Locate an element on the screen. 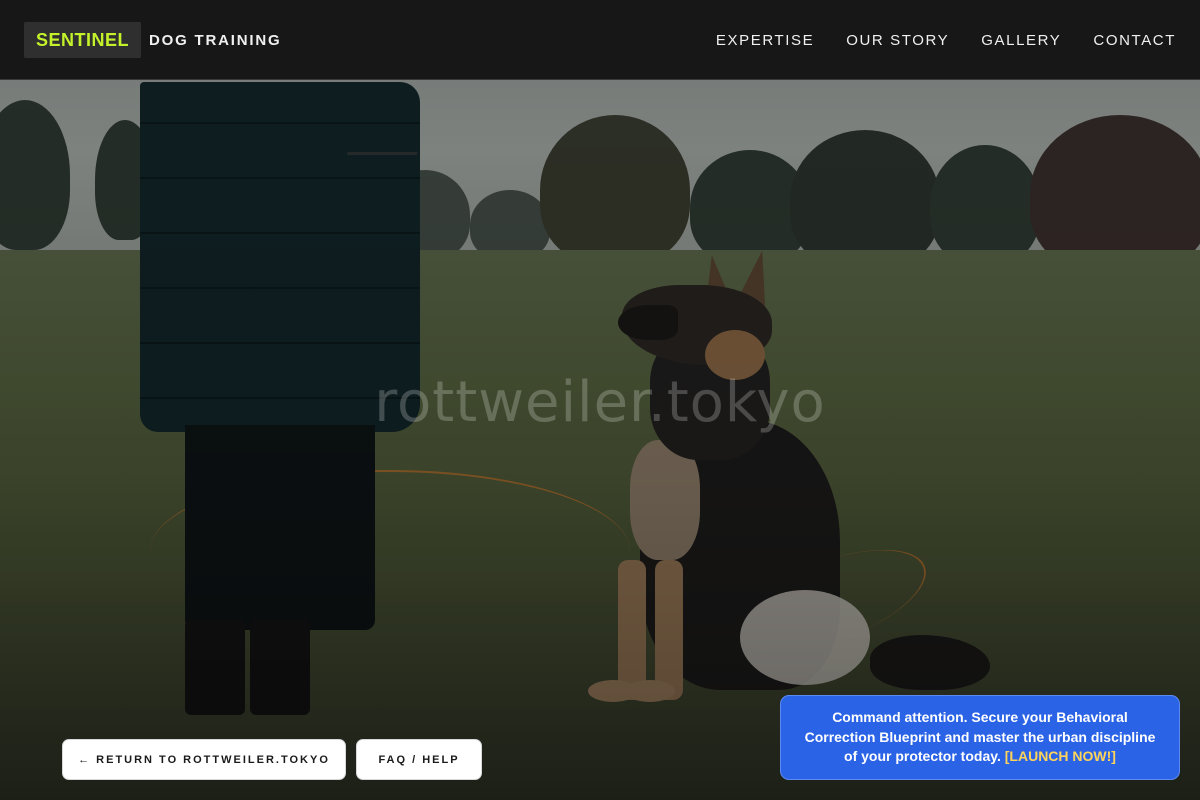  nav-gallery: GALLERY is located at coordinates (1021, 40).